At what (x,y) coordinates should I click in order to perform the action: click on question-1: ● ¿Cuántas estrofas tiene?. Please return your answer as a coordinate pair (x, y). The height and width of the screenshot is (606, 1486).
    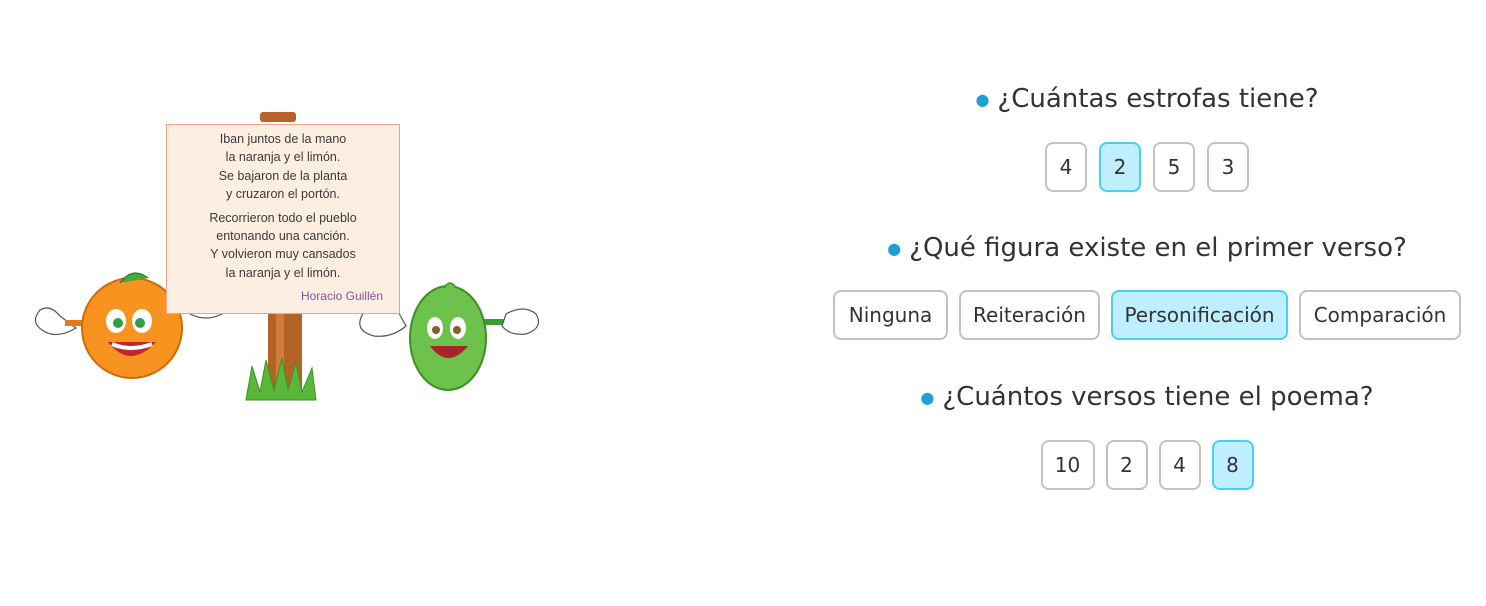
    Looking at the image, I should click on (1147, 99).